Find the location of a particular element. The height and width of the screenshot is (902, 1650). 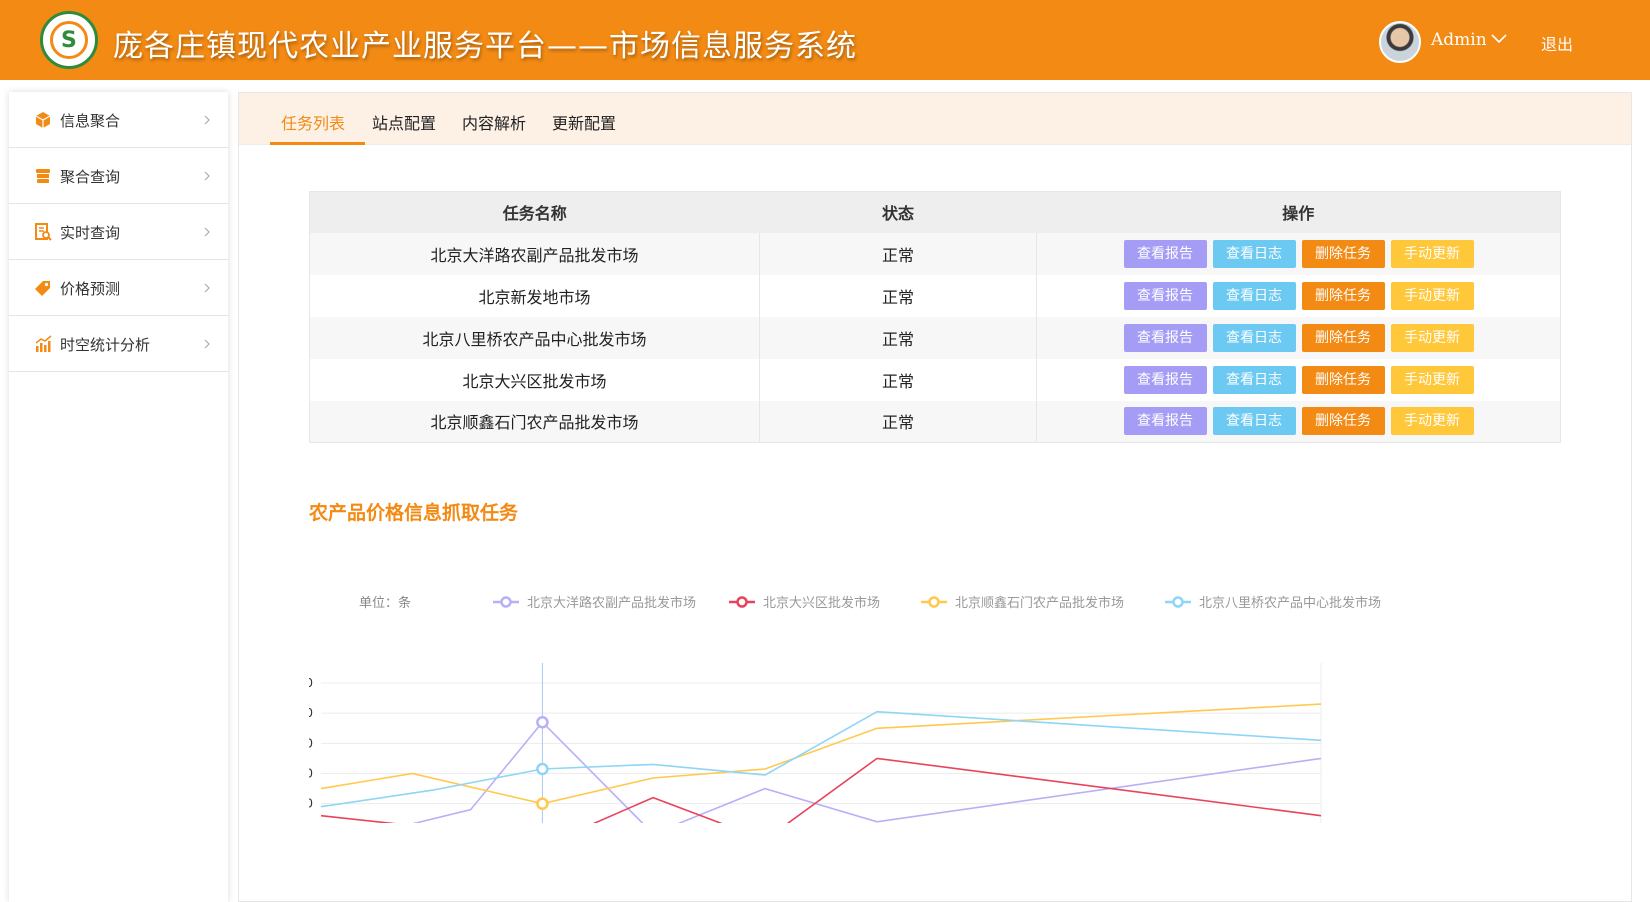

column-header-status: 状态 is located at coordinates (898, 212).